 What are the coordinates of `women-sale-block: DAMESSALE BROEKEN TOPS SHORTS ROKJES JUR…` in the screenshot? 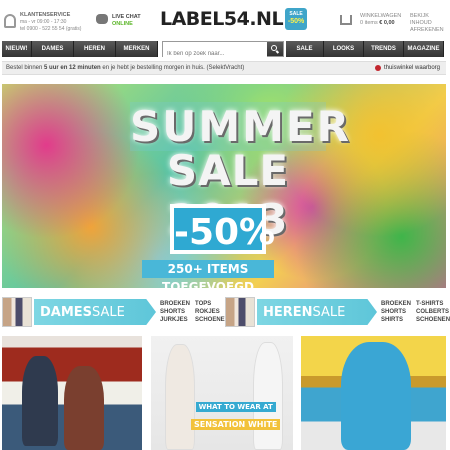 It's located at (115, 312).